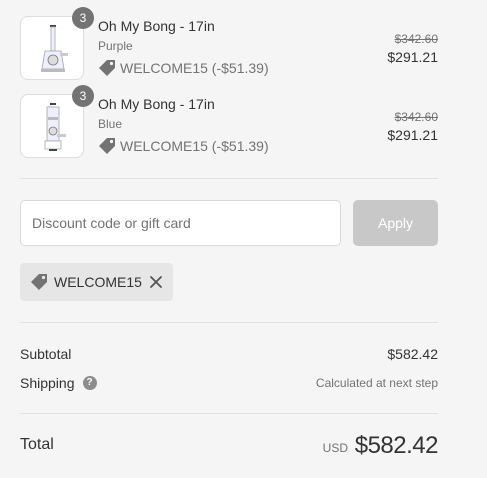 The height and width of the screenshot is (478, 487). What do you see at coordinates (47, 383) in the screenshot?
I see `shipping-label: Shipping` at bounding box center [47, 383].